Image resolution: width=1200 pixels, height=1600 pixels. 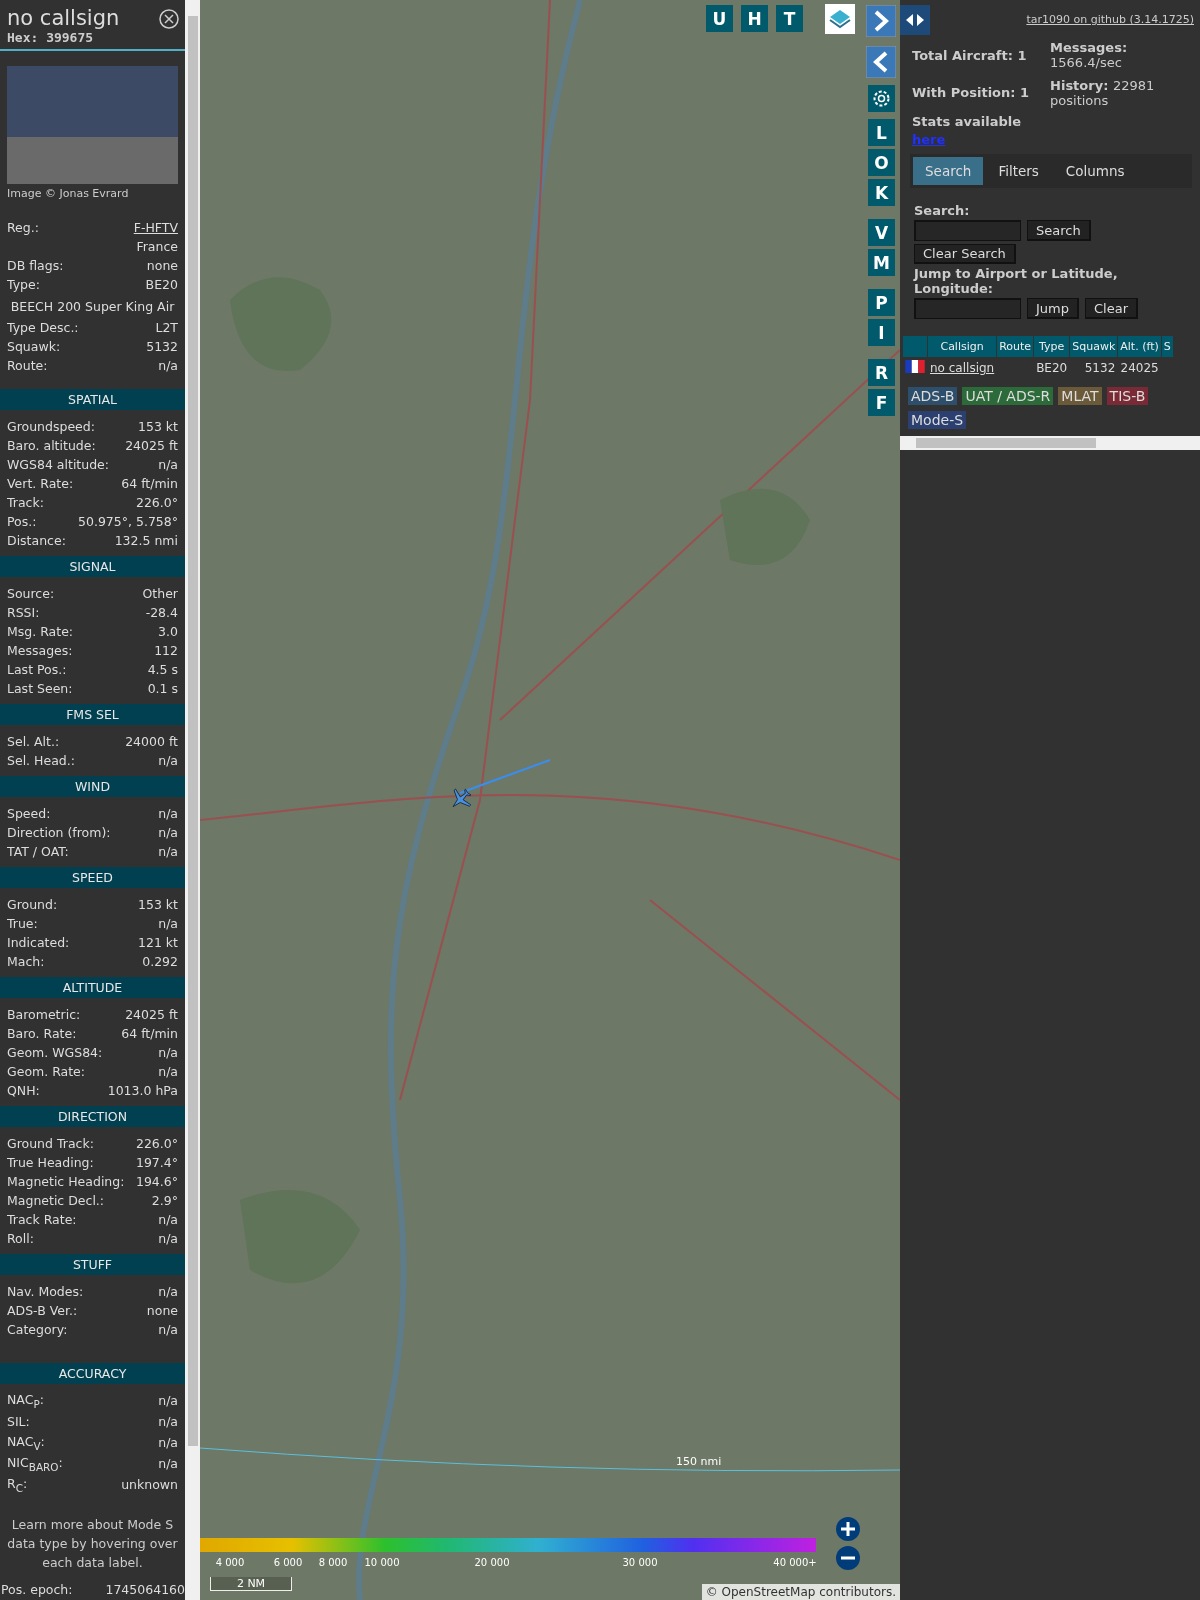 What do you see at coordinates (881, 62) in the screenshot?
I see `chevron-left-icon` at bounding box center [881, 62].